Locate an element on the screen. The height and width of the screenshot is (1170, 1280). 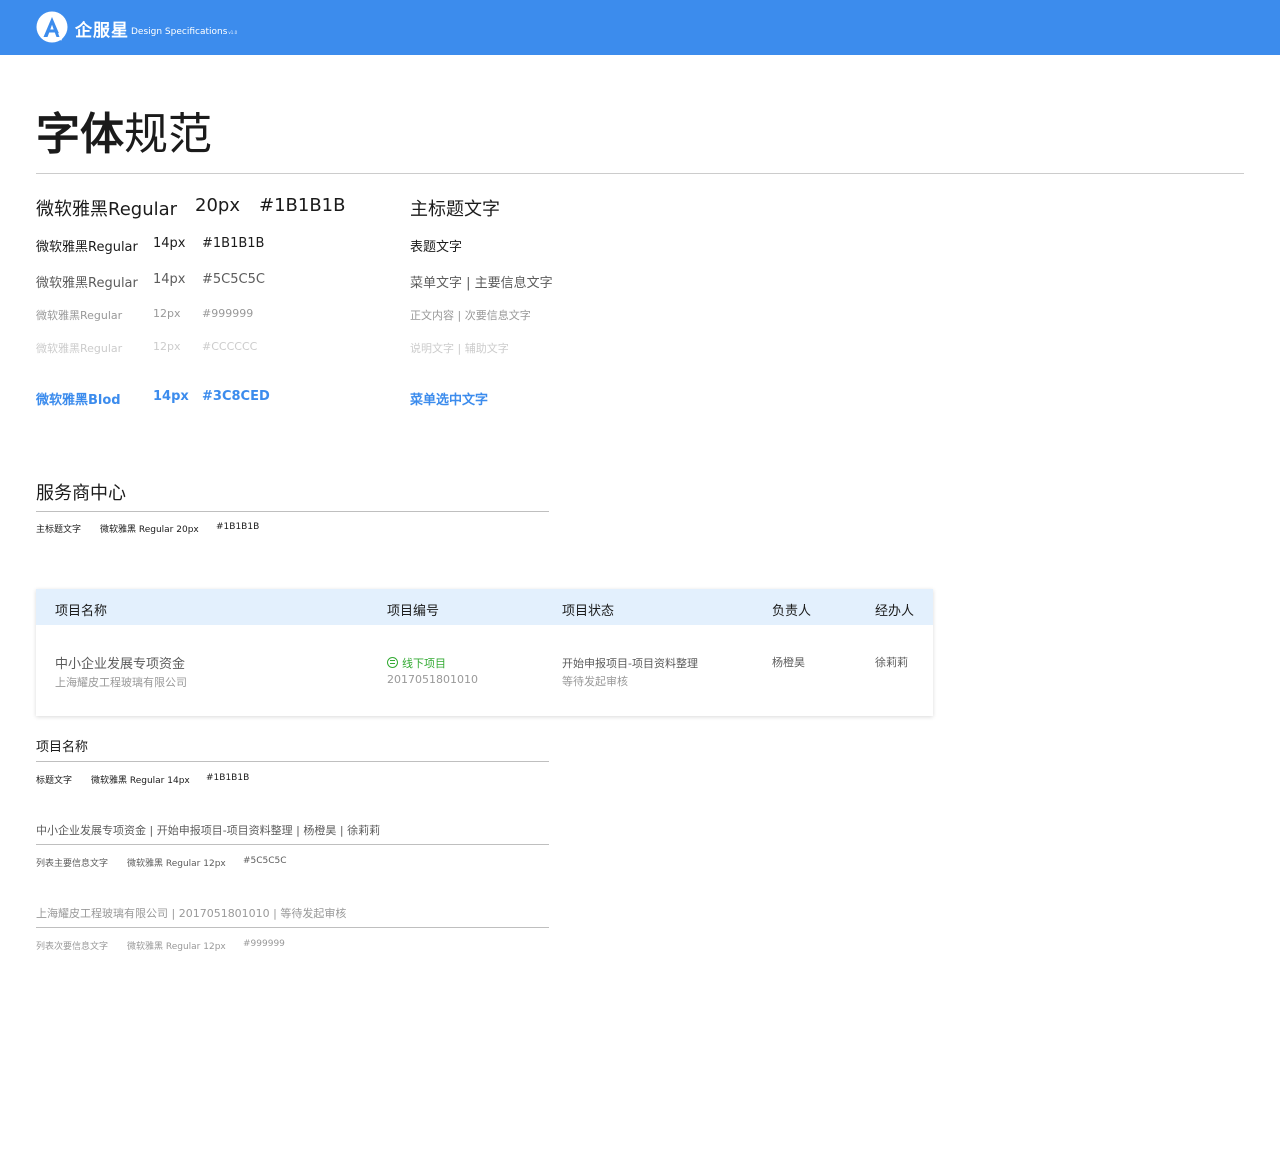
example-header-text: 项目名称 is located at coordinates (62, 747).